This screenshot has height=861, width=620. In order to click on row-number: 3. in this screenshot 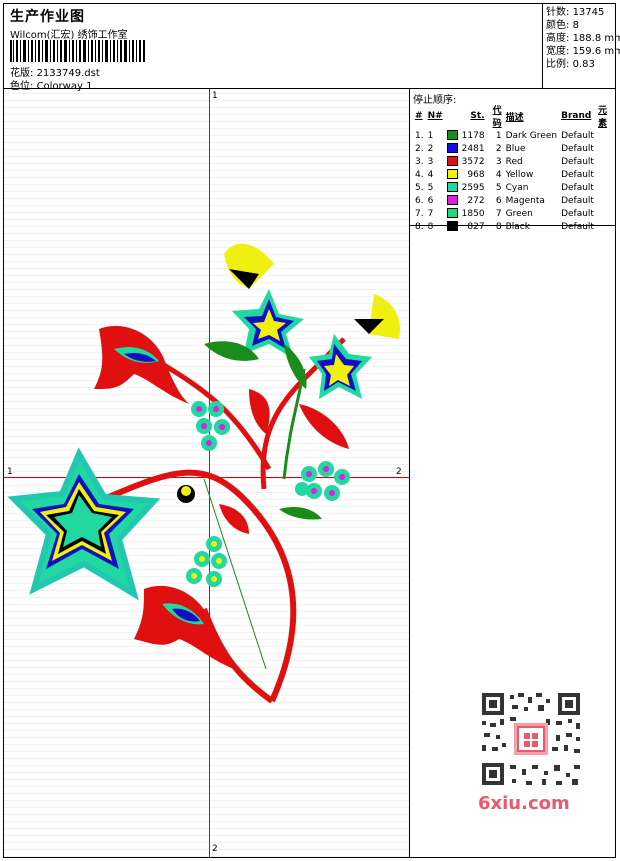, I will do `click(419, 161)`.